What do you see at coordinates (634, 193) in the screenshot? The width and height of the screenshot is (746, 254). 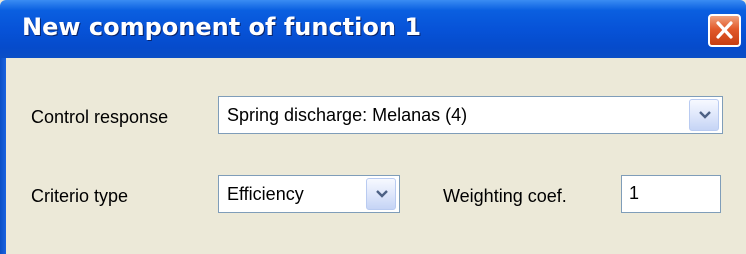 I see `weighting-coef-value: 1` at bounding box center [634, 193].